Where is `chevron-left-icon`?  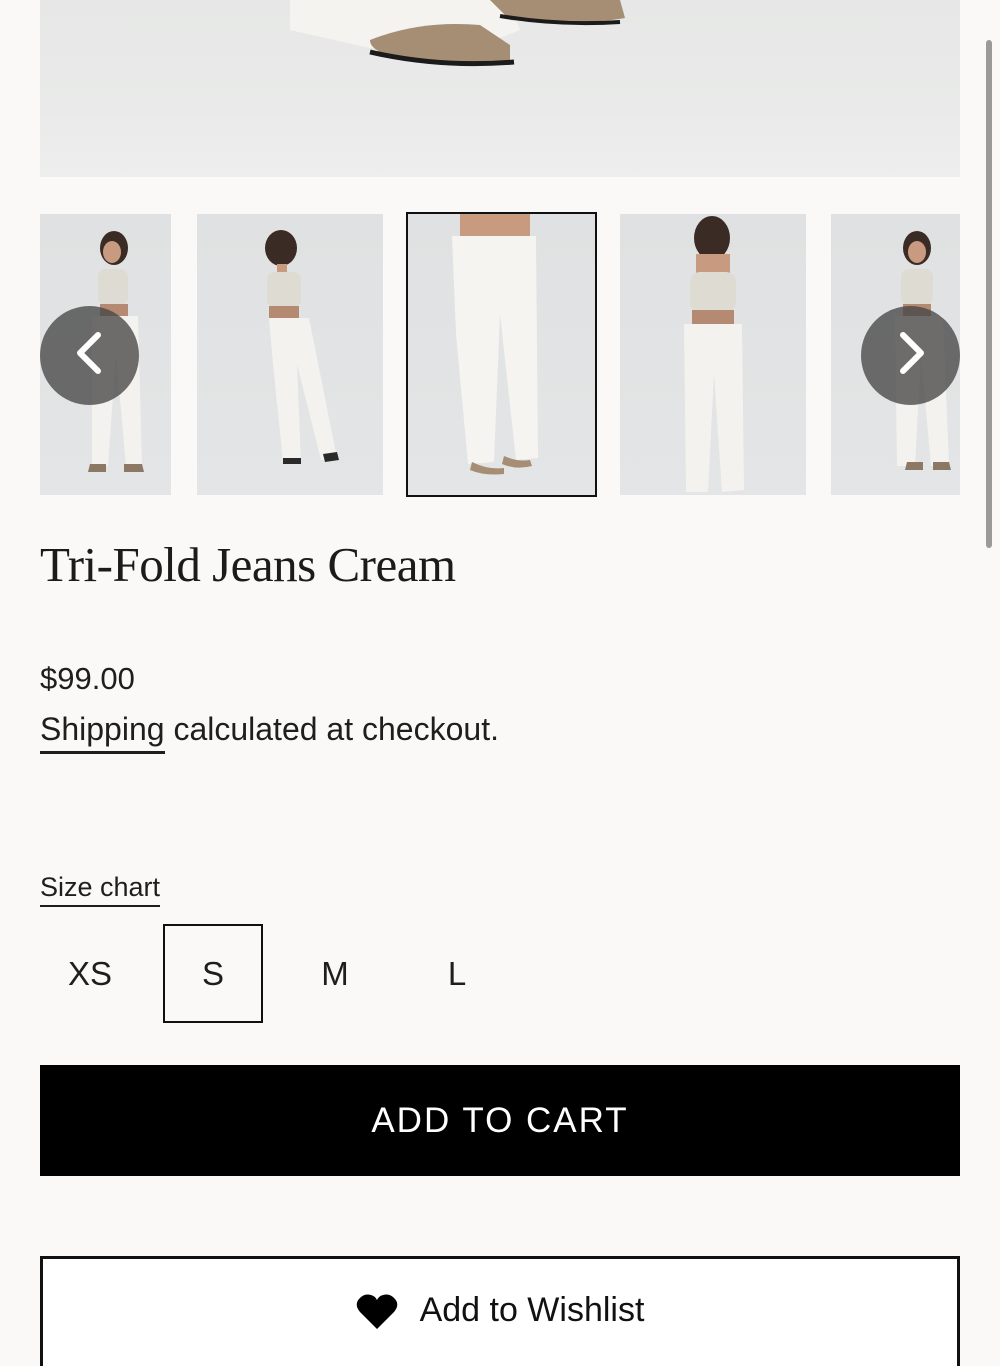 chevron-left-icon is located at coordinates (90, 355).